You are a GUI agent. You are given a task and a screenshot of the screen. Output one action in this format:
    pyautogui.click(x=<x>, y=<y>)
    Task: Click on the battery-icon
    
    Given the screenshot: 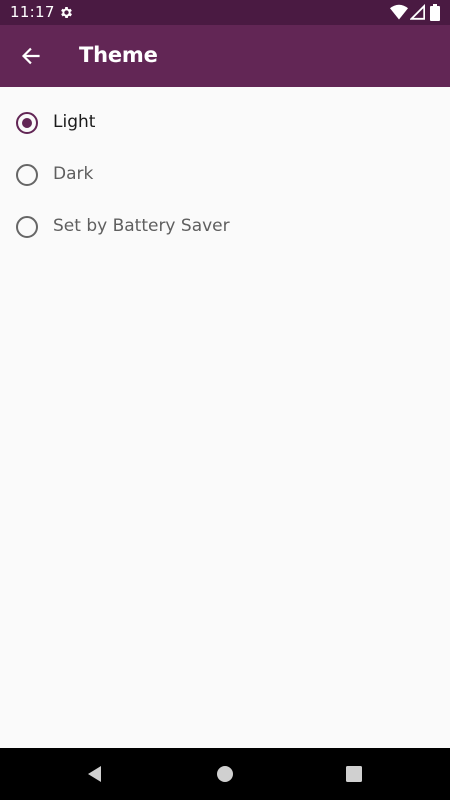 What is the action you would take?
    pyautogui.click(x=435, y=12)
    